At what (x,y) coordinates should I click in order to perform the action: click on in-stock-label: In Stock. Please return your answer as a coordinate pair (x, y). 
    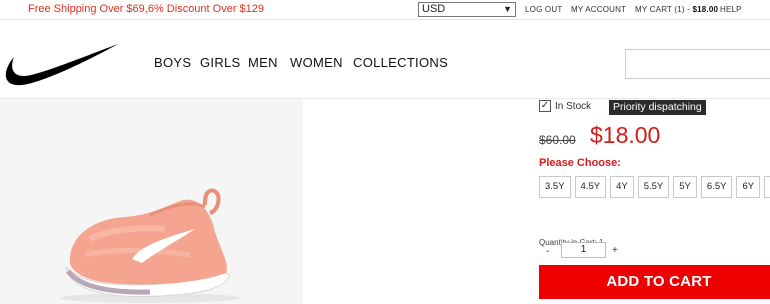
    Looking at the image, I should click on (573, 106).